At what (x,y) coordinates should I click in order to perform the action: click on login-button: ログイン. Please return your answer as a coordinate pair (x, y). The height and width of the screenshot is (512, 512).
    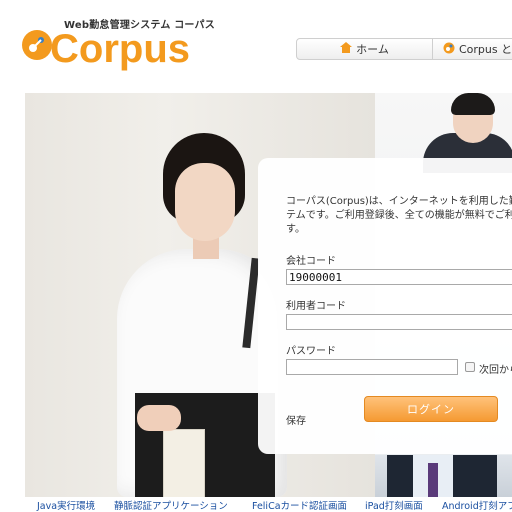
    Looking at the image, I should click on (431, 409).